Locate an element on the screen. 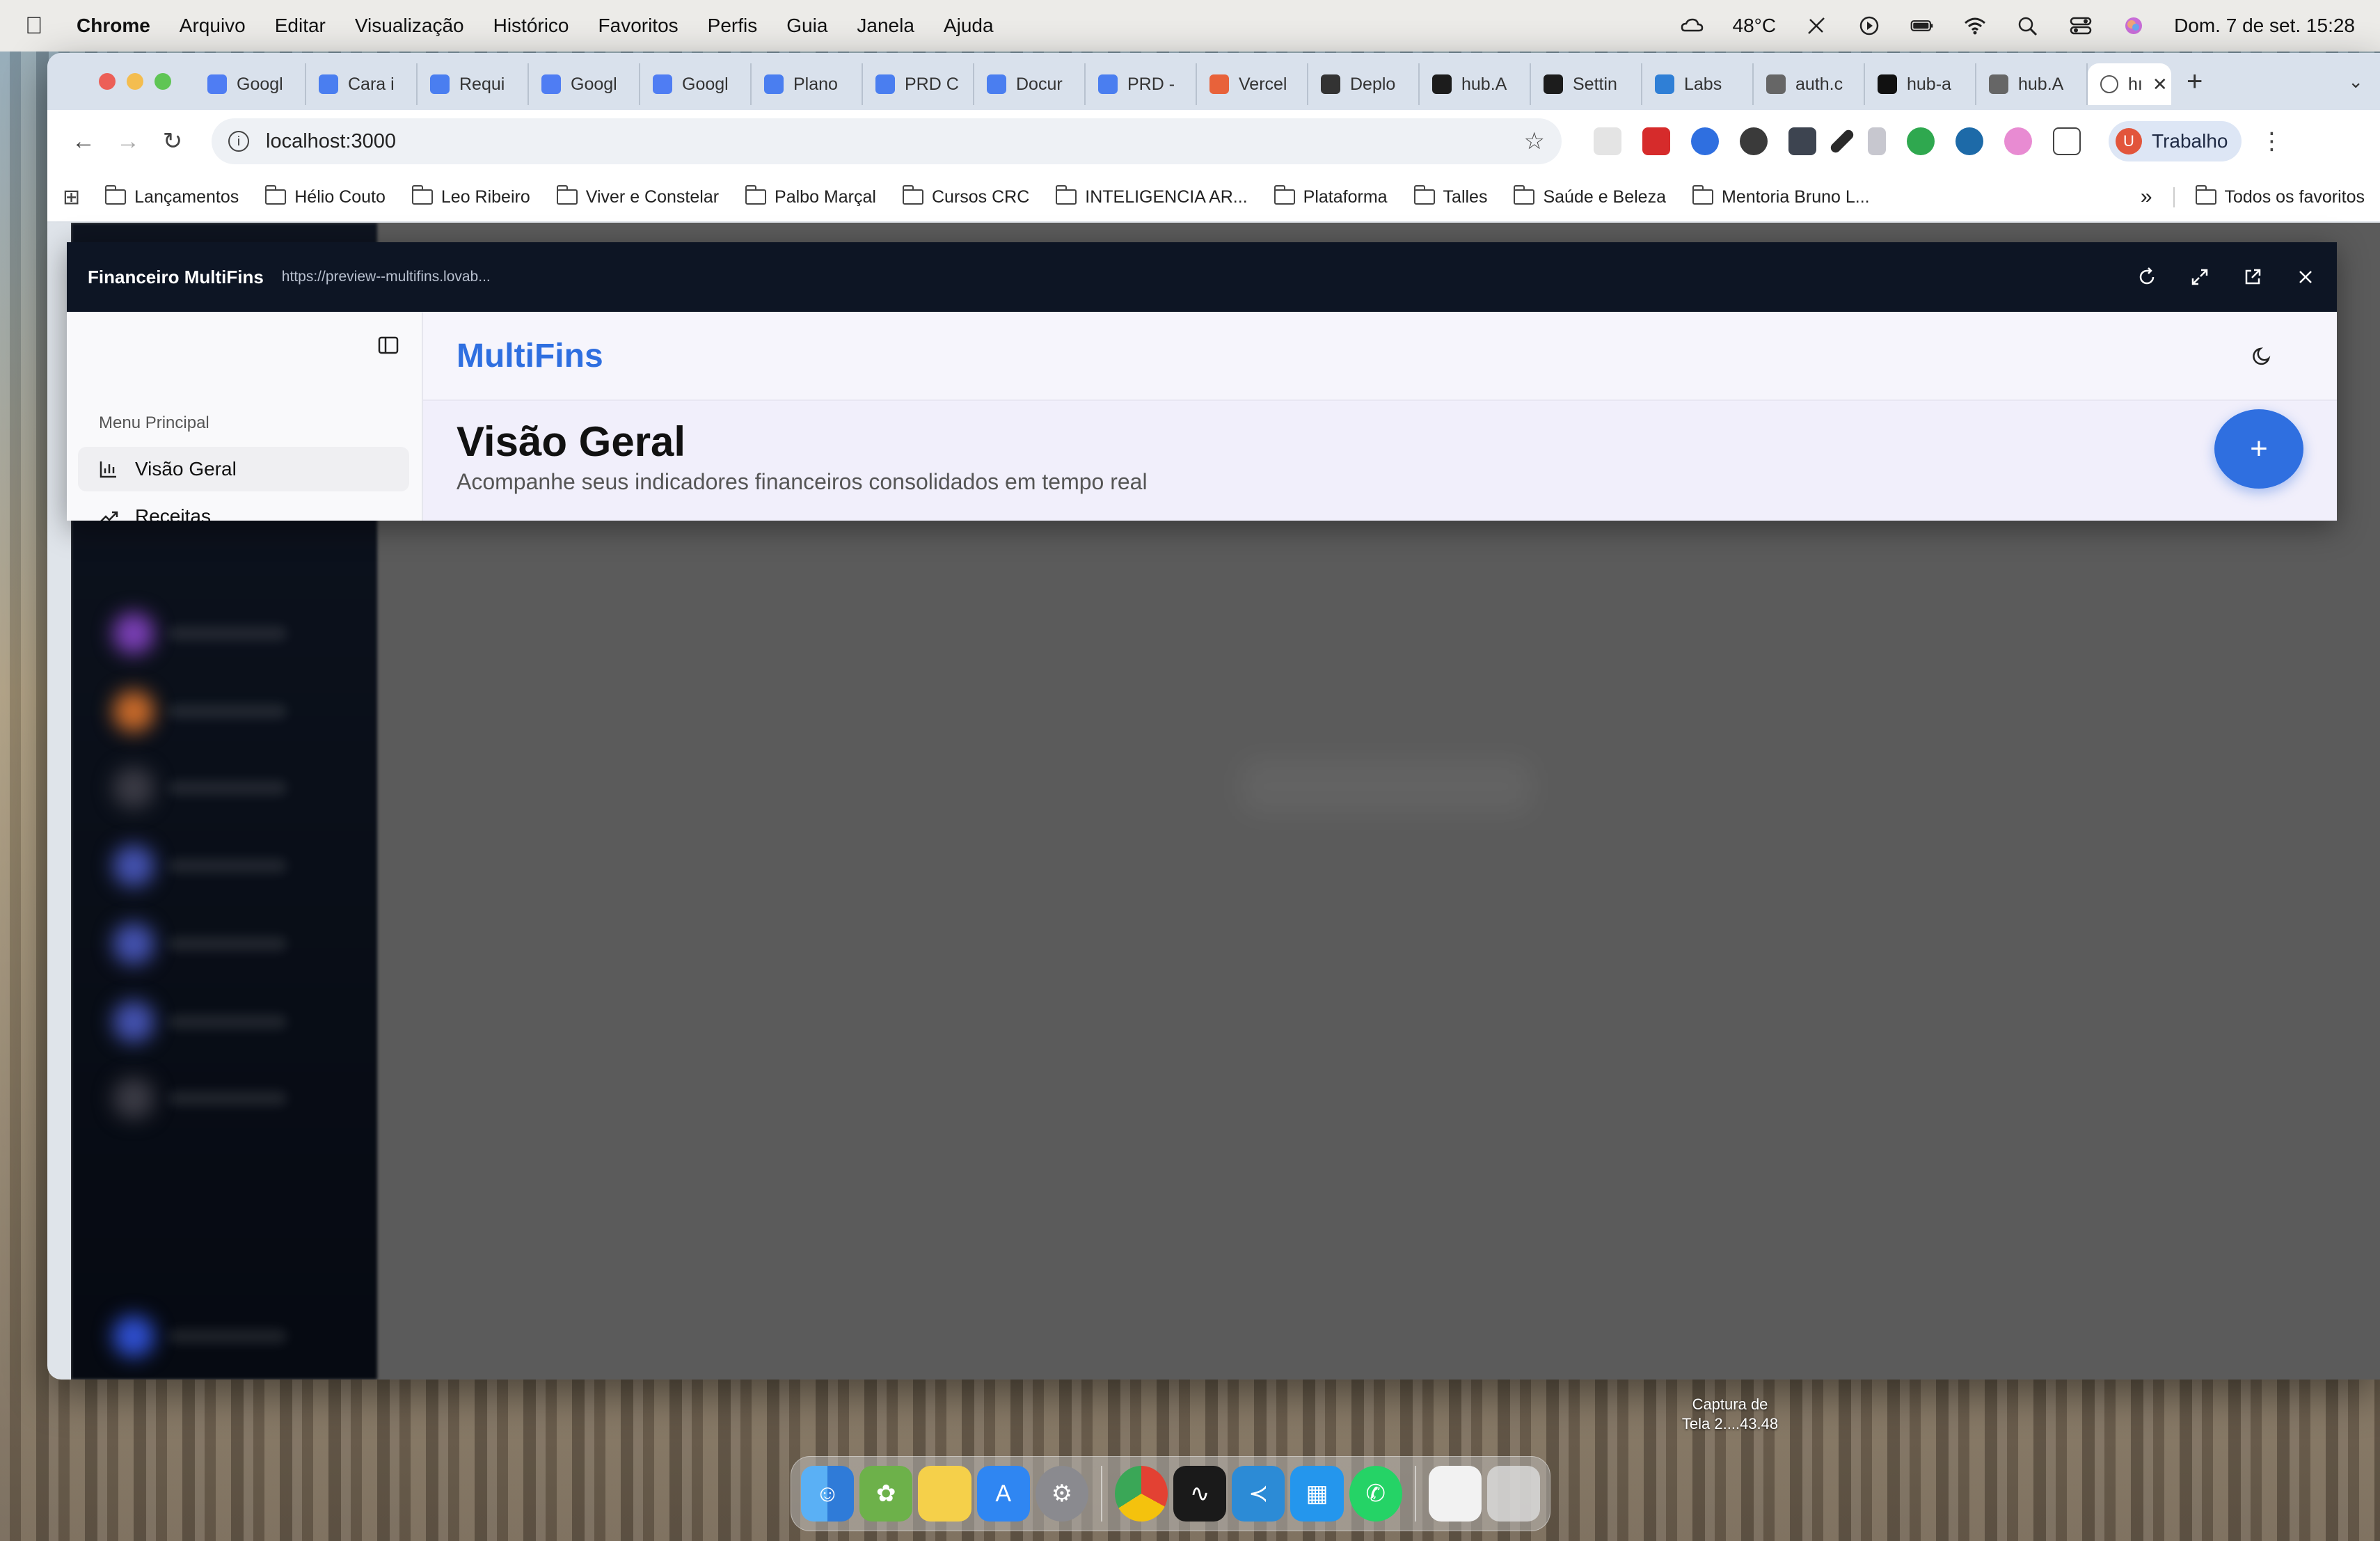 This screenshot has width=2380, height=1541. menu-editar: Editar is located at coordinates (300, 26).